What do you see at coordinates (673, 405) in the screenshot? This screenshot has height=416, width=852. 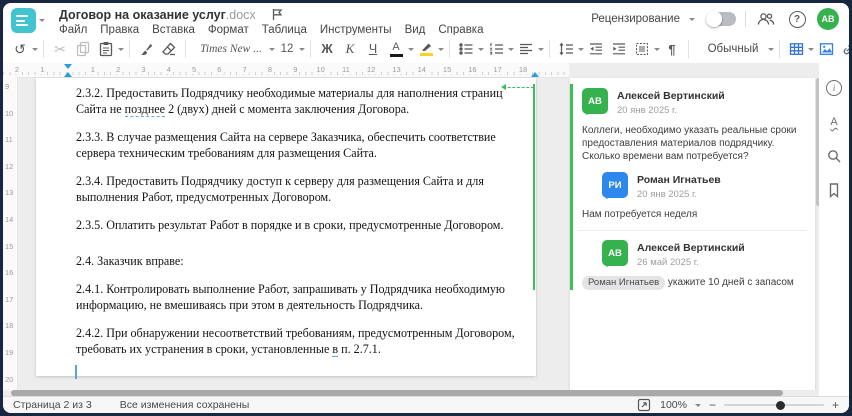 I see `zoom-value: 100%` at bounding box center [673, 405].